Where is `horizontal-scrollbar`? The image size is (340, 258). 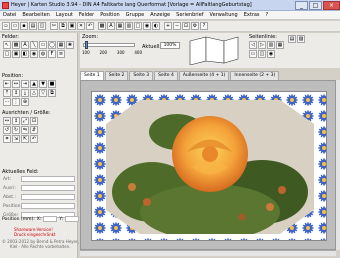
horizontal-scrollbar is located at coordinates (208, 253).